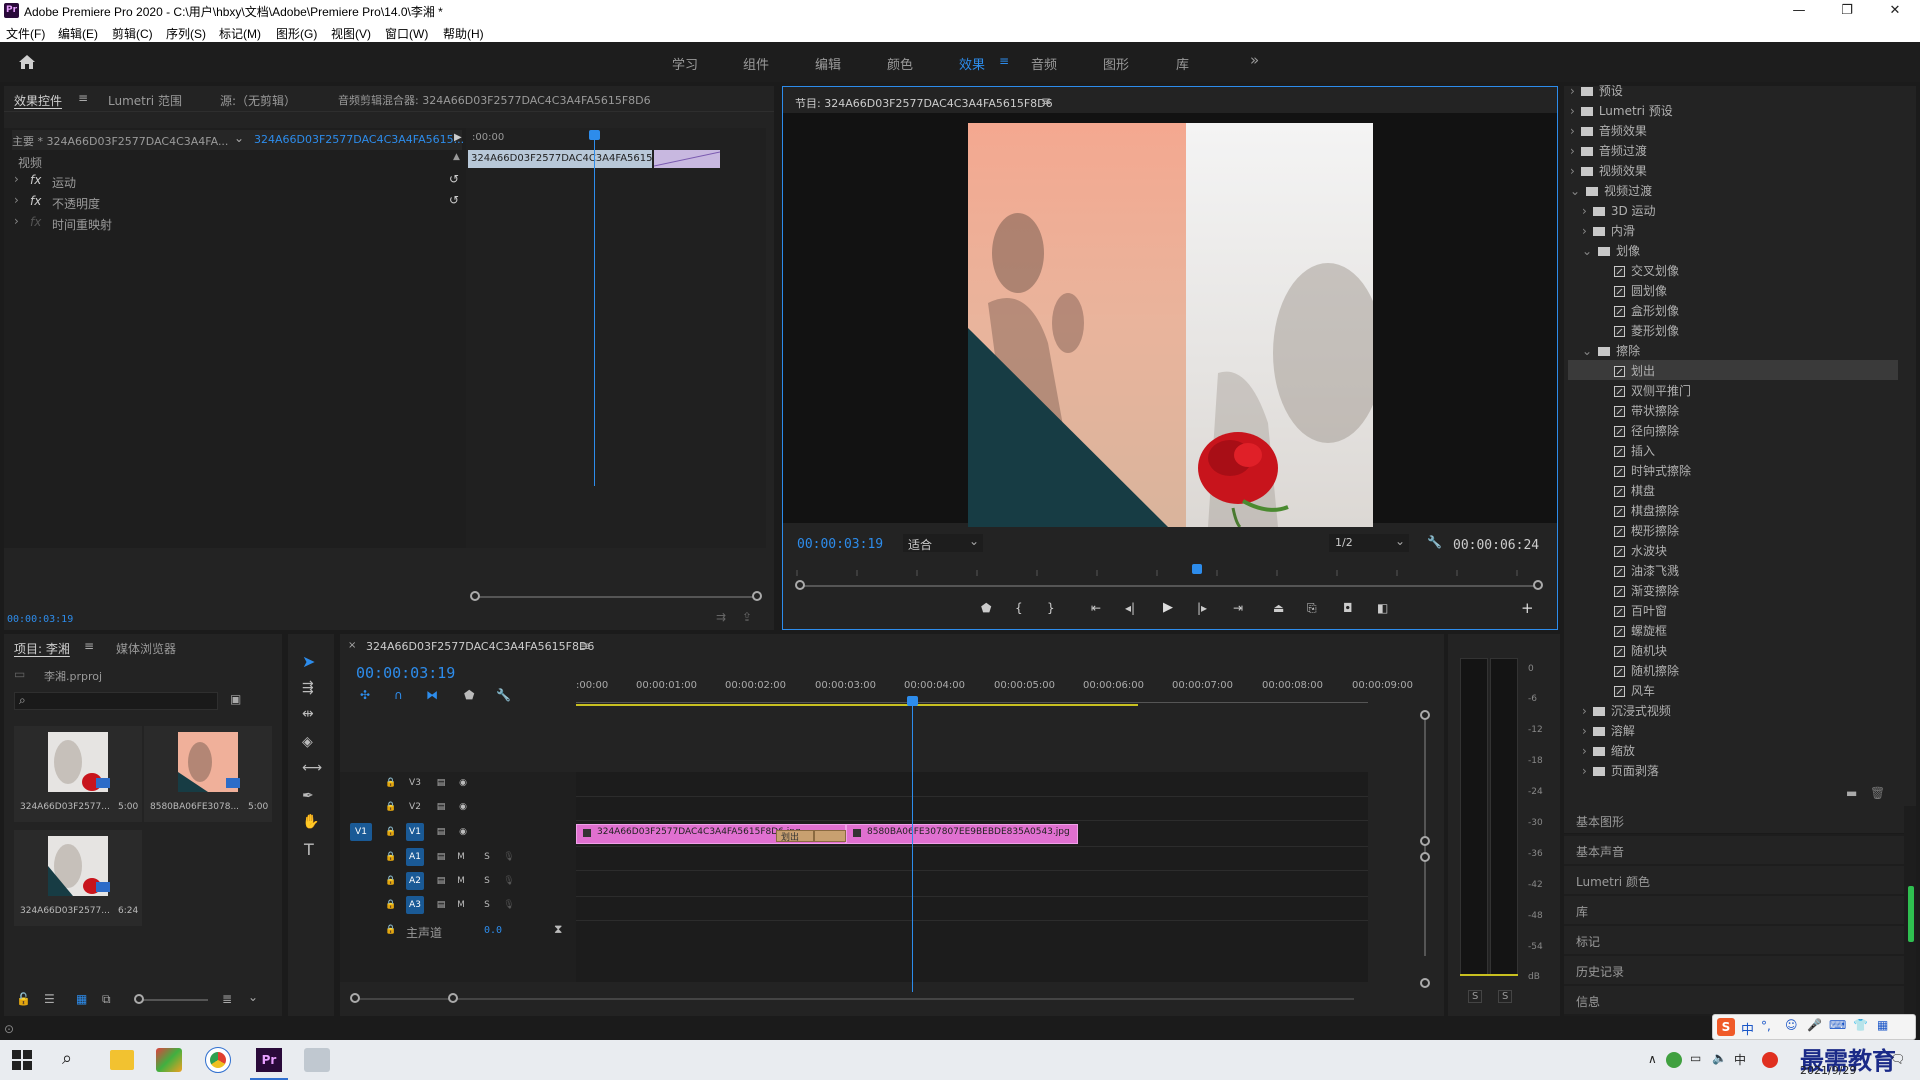 This screenshot has width=1920, height=1080. Describe the element at coordinates (1608, 132) in the screenshot. I see `effects-folder-audio-effects: › 音频效果` at that location.